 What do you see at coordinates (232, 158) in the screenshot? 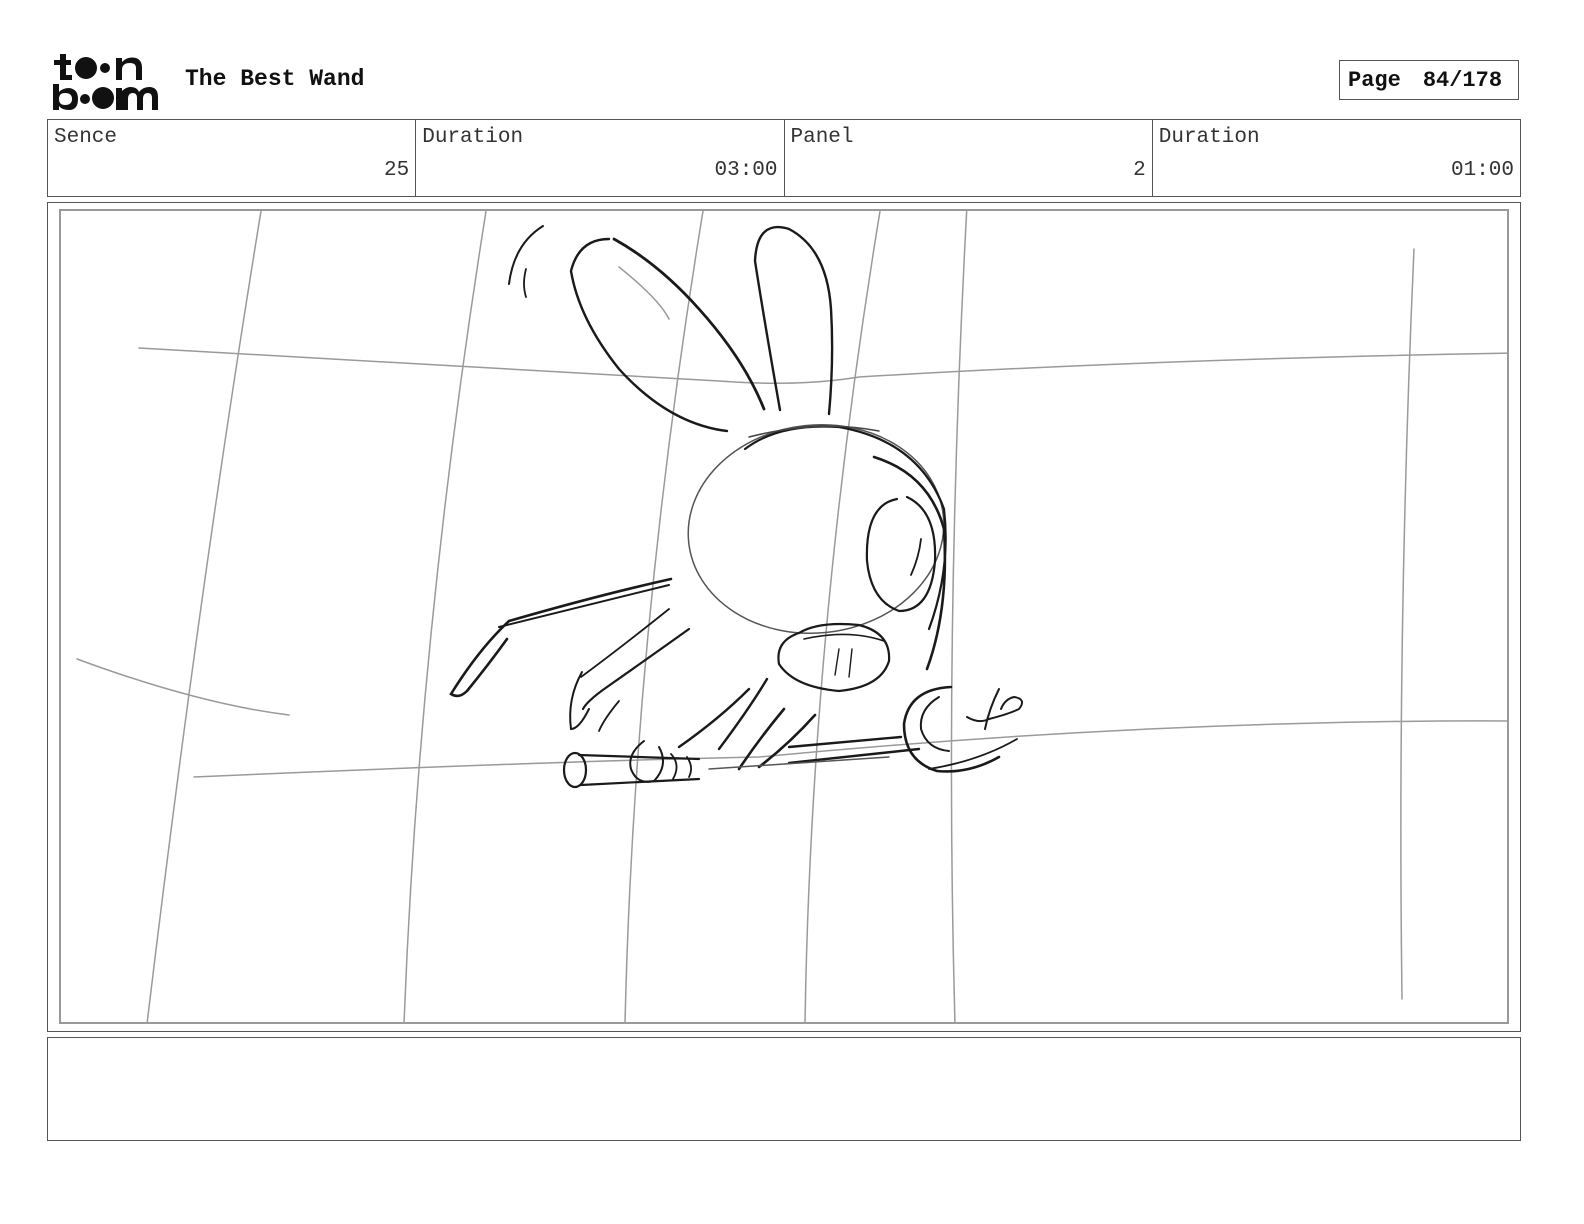
I see `scene-cell: Sence 25` at bounding box center [232, 158].